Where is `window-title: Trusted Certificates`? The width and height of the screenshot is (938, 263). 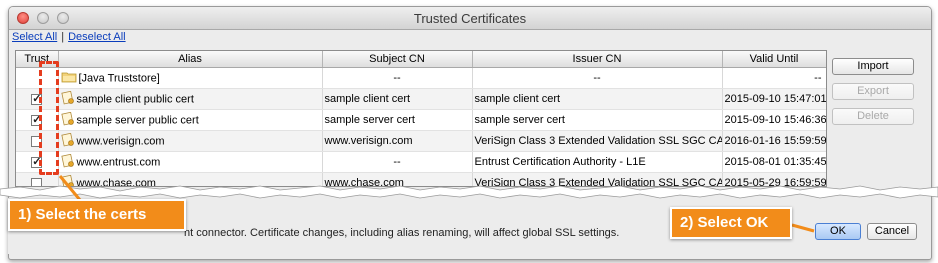
window-title: Trusted Certificates is located at coordinates (470, 18).